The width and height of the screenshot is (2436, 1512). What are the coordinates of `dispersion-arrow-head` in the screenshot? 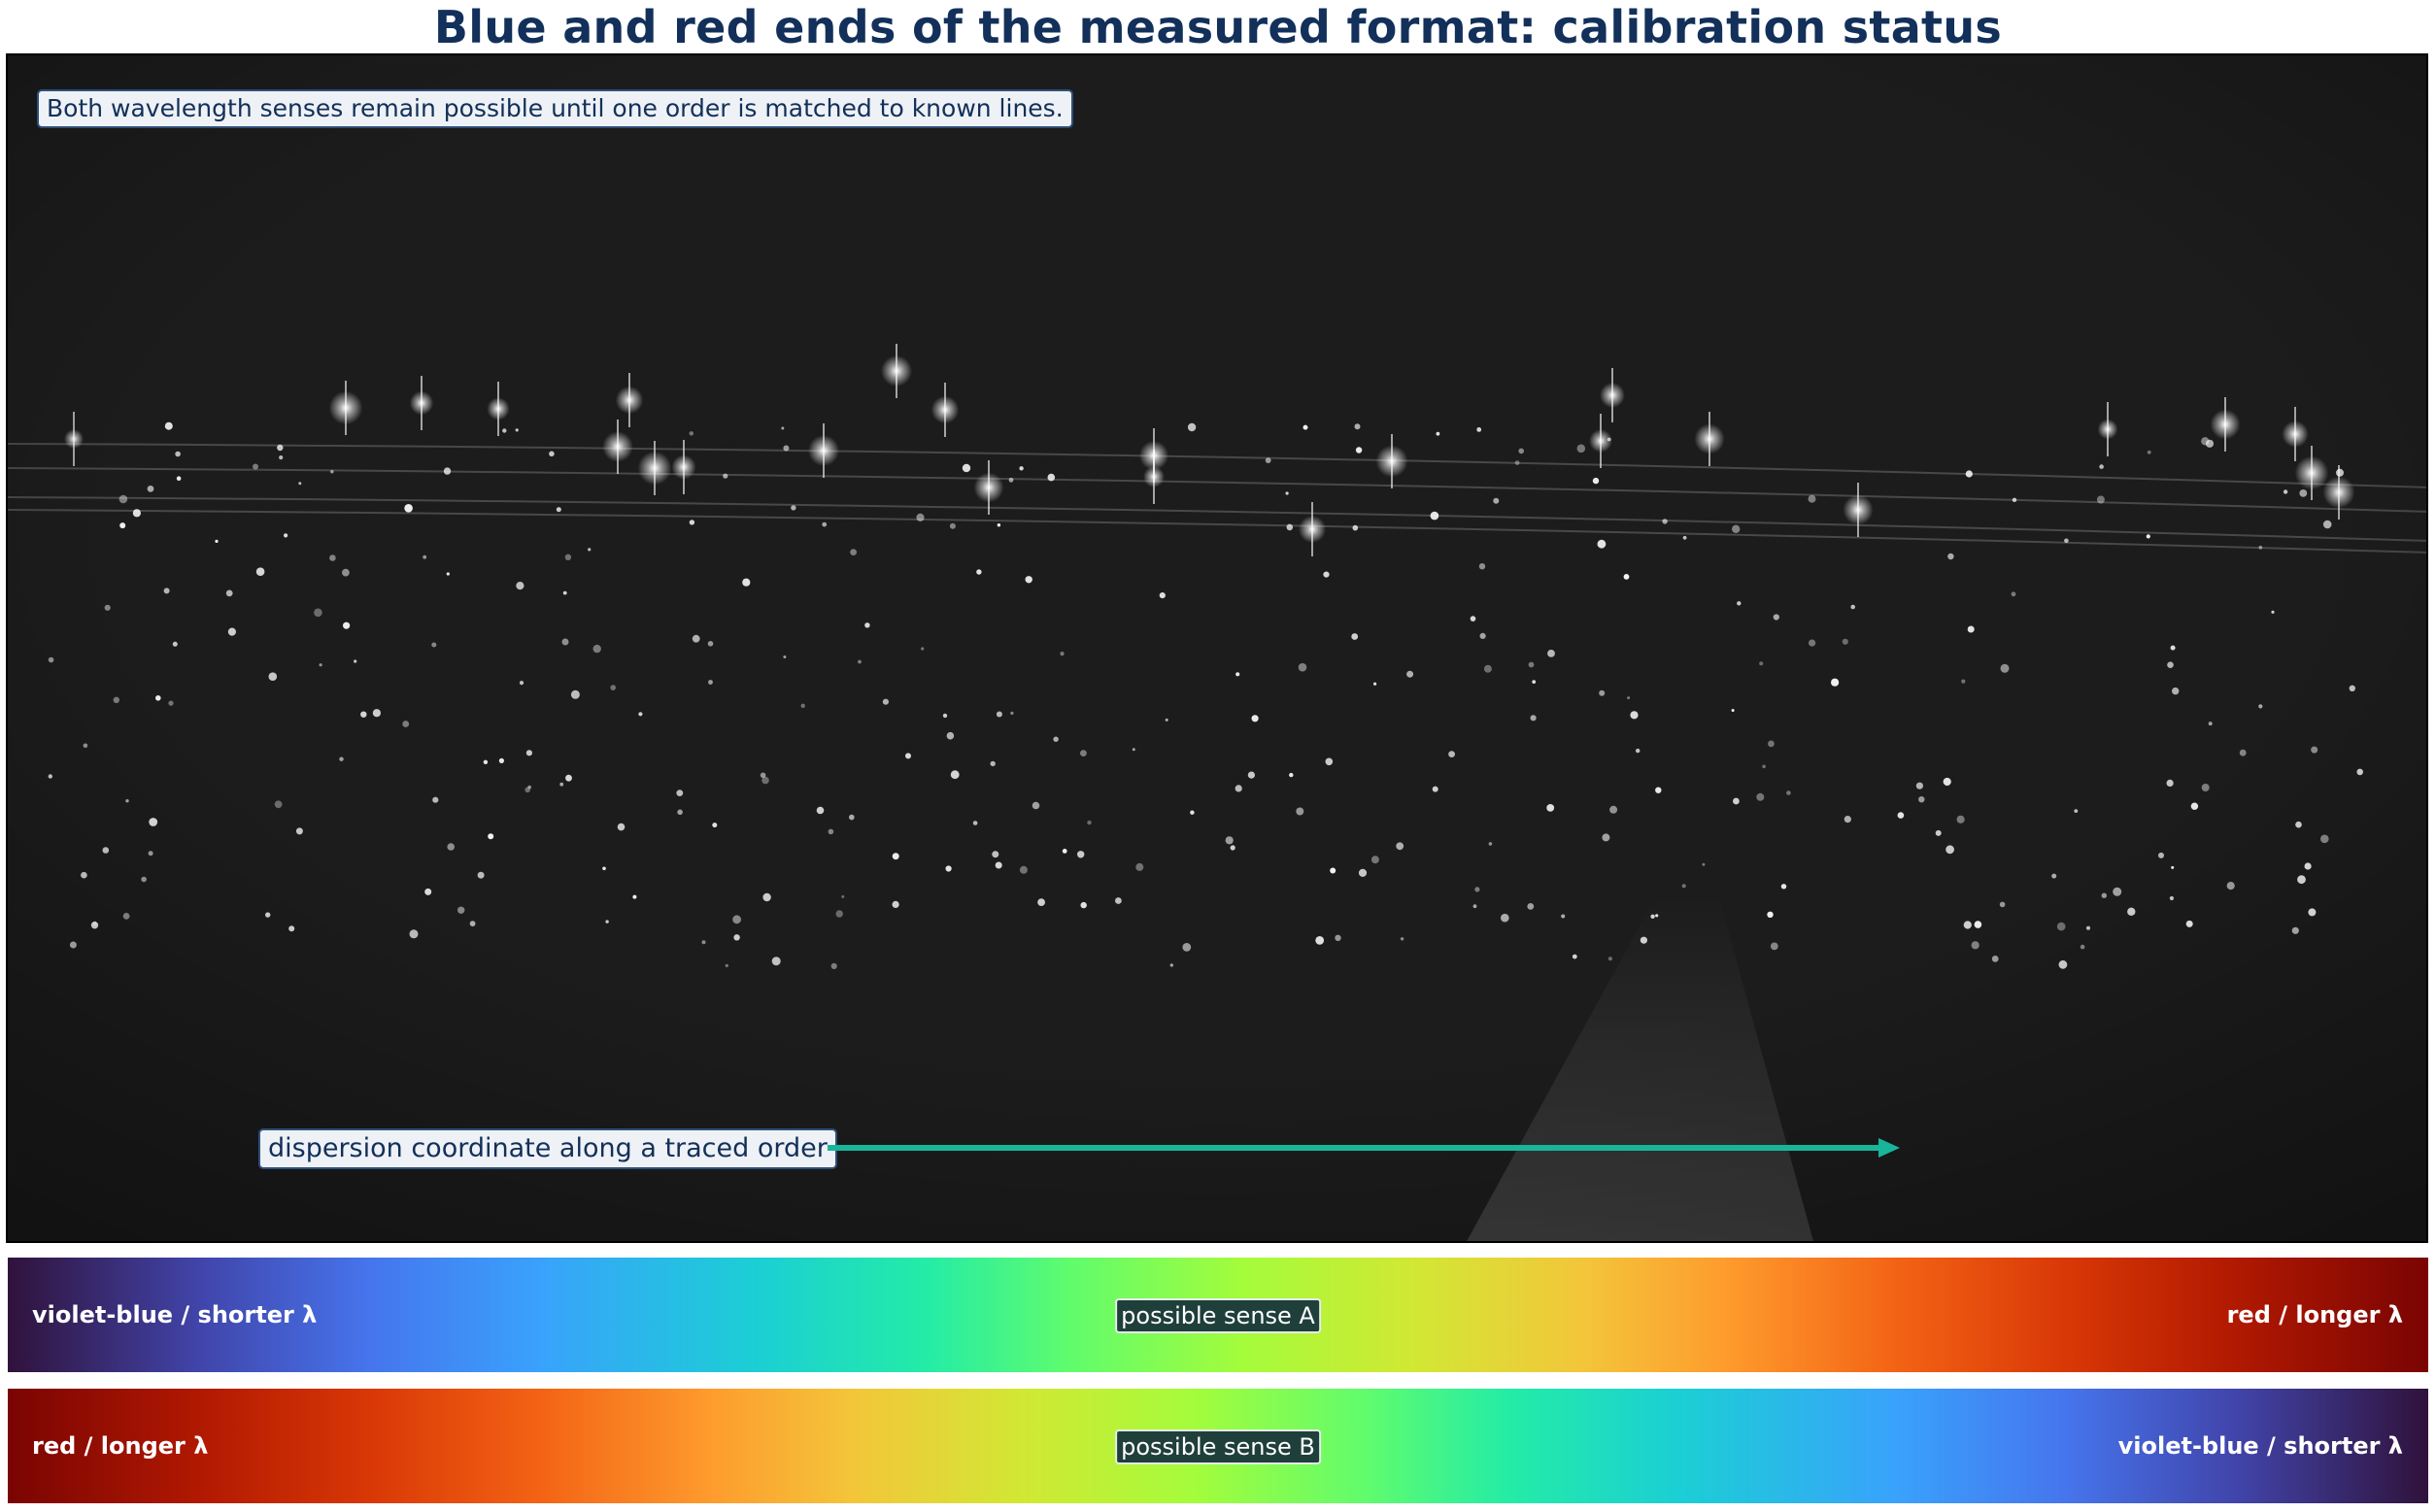 It's located at (1889, 1148).